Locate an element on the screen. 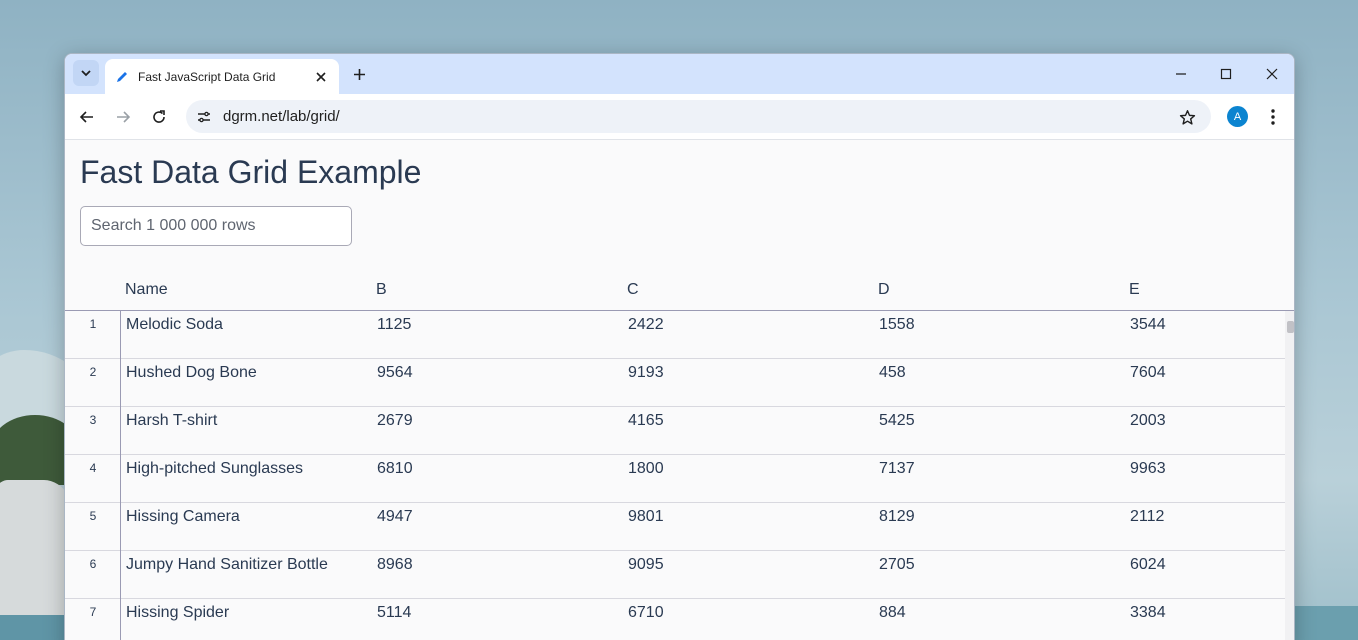 The height and width of the screenshot is (640, 1358). cell-d: 8129 is located at coordinates (897, 517).